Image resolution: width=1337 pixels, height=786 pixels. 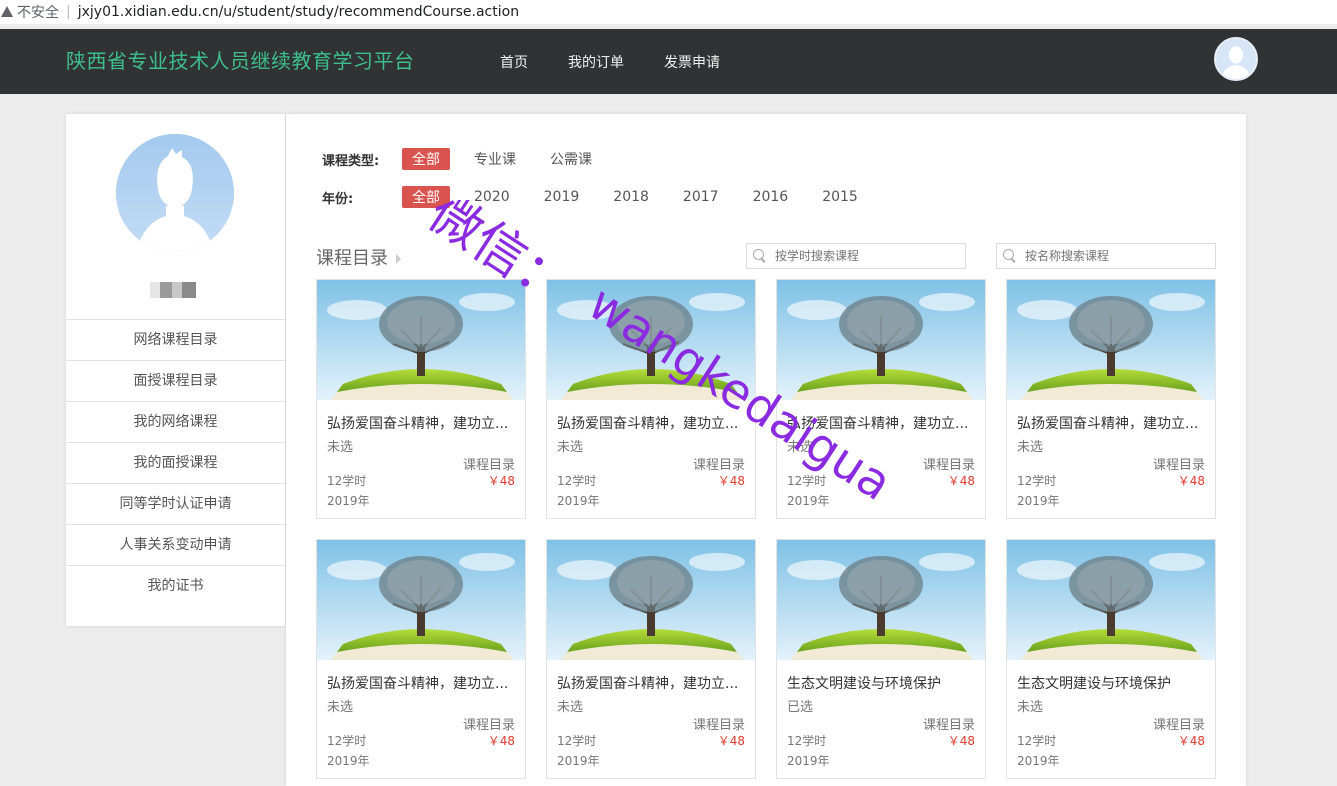 I want to click on sidebar-item-personnel-change: 人事关系变动申请, so click(x=175, y=544).